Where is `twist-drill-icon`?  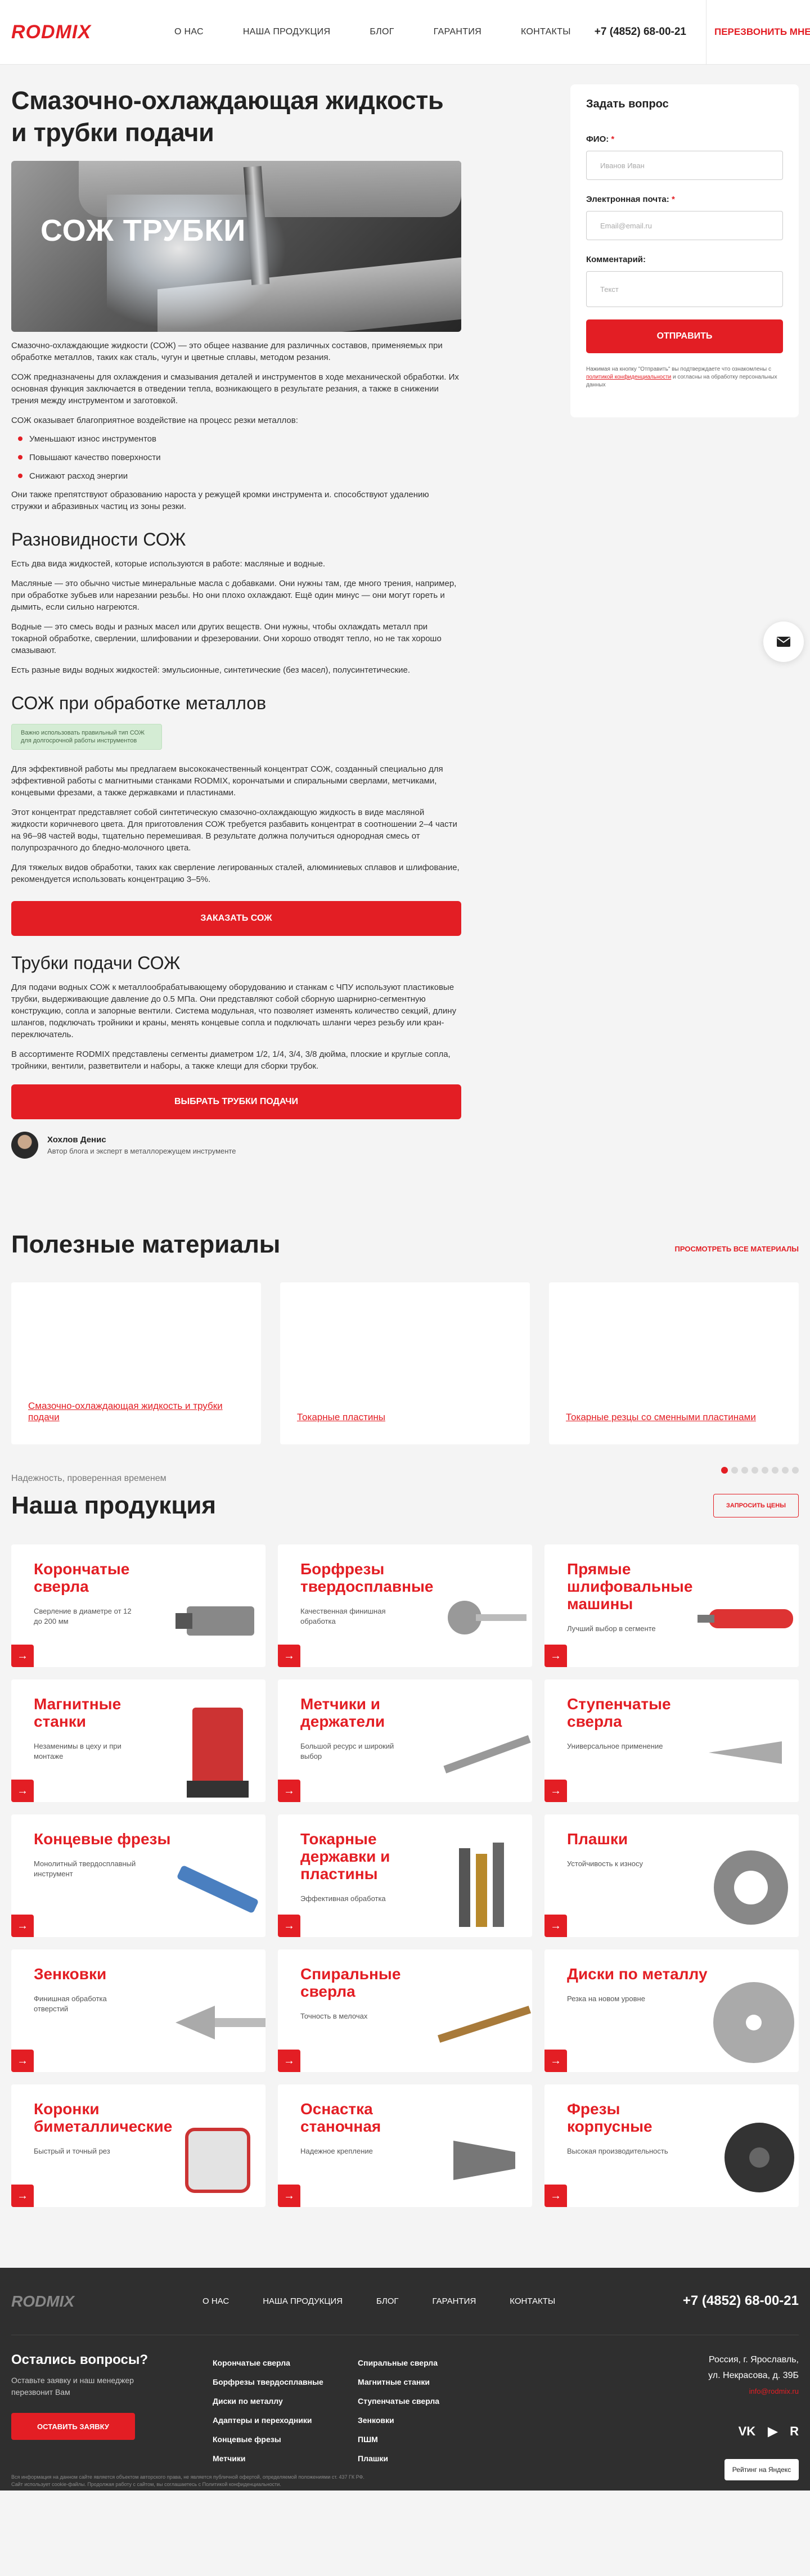 twist-drill-icon is located at coordinates (484, 2025).